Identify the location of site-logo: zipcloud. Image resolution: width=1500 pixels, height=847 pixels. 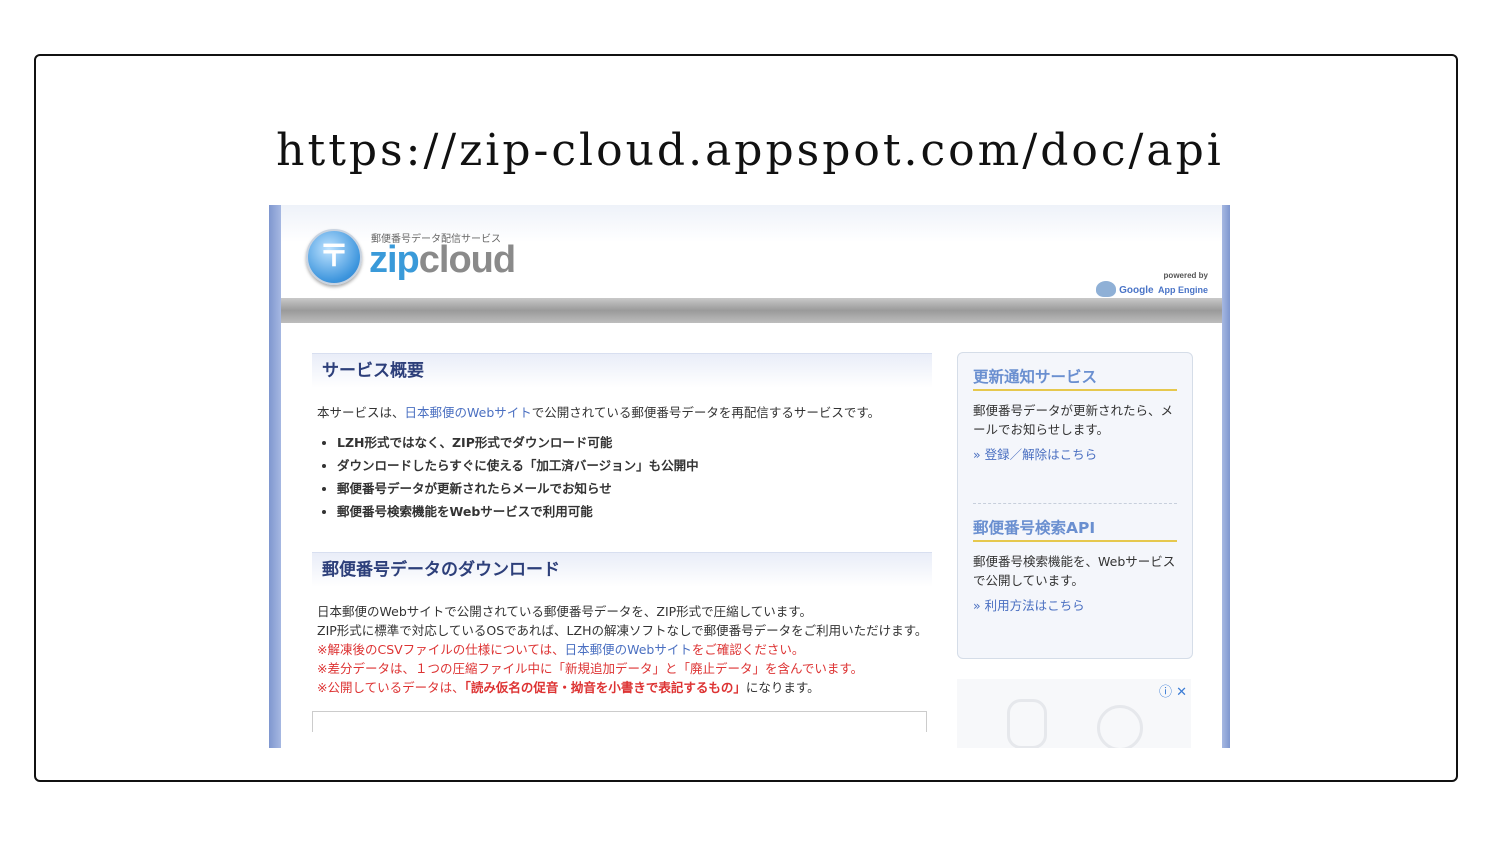
(442, 260).